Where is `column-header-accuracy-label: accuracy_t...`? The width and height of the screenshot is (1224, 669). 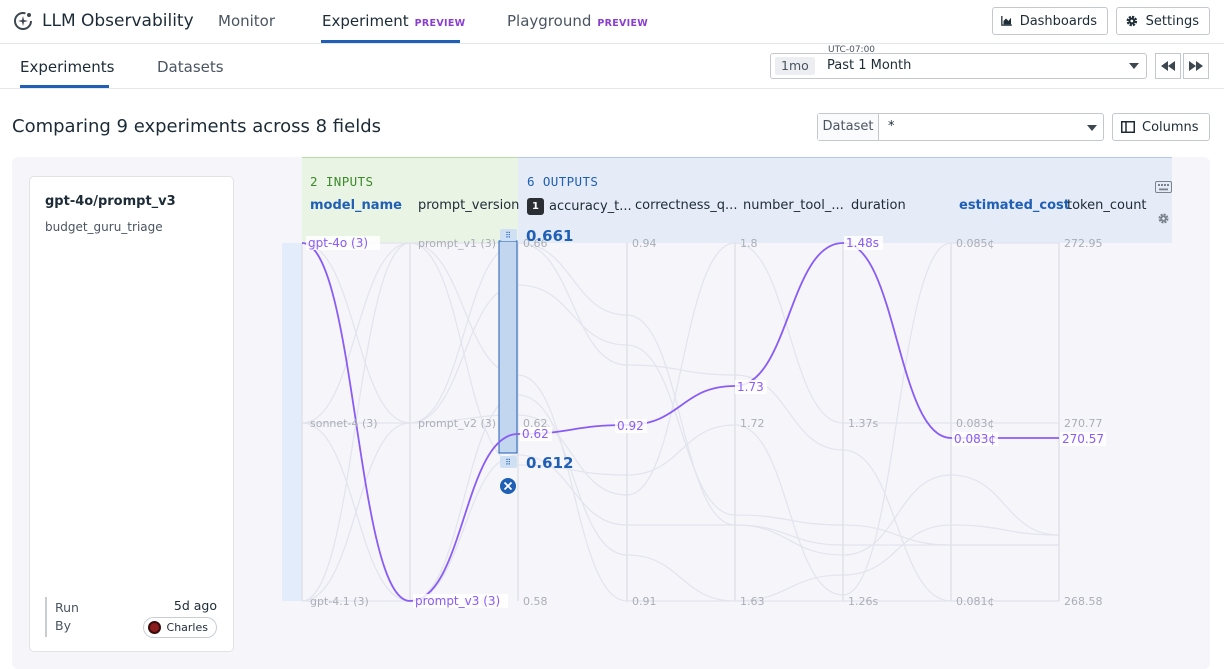 column-header-accuracy-label: accuracy_t... is located at coordinates (590, 206).